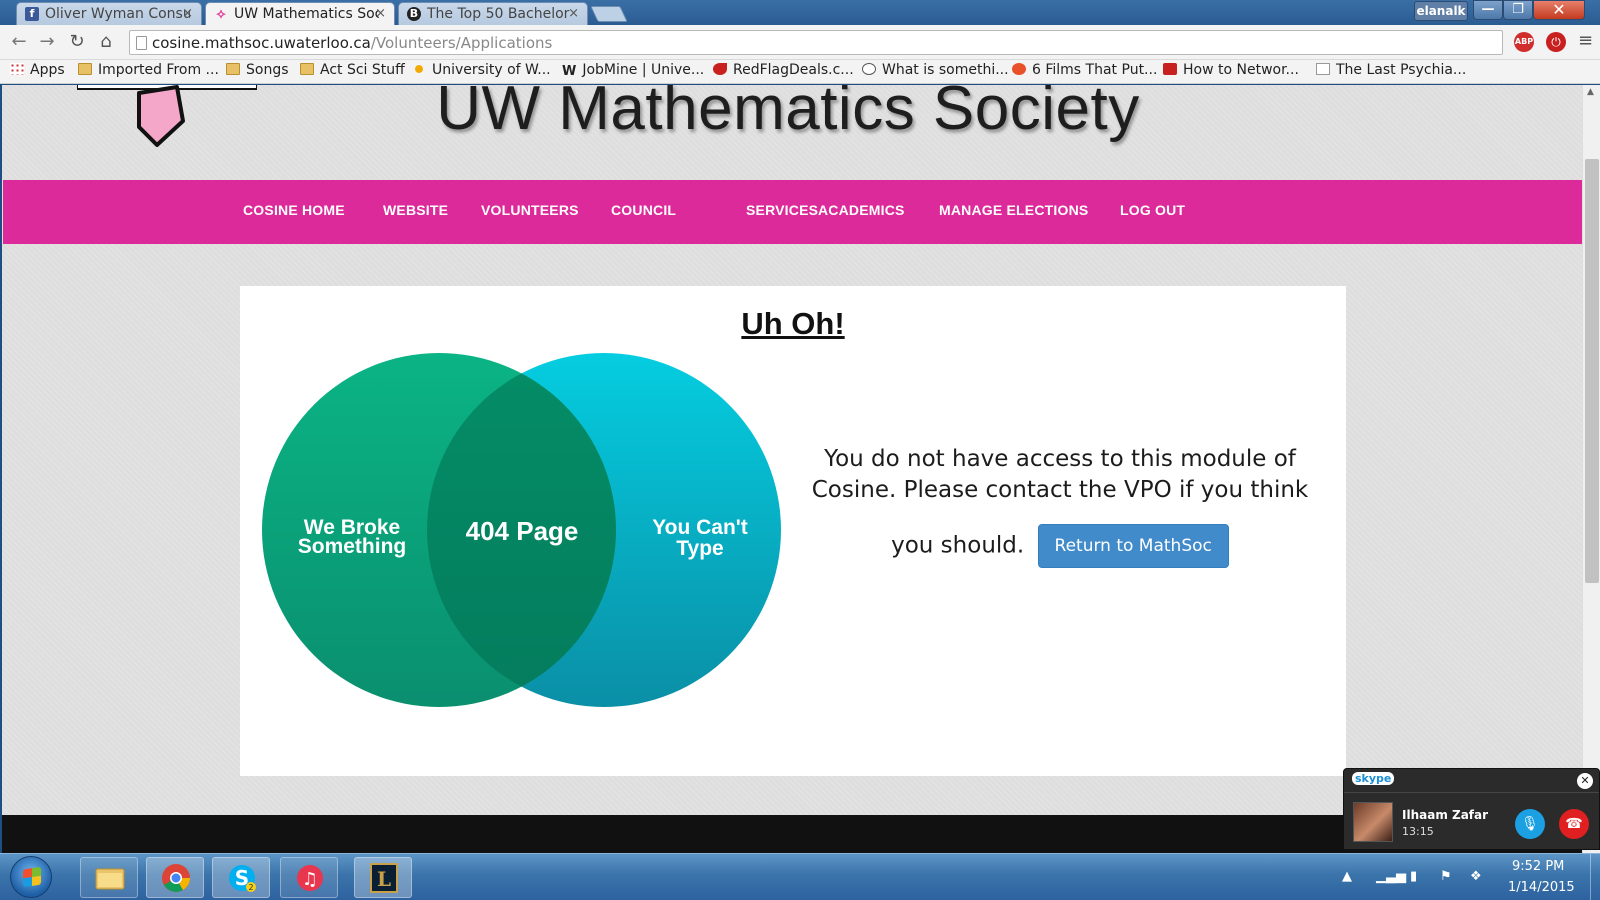 Image resolution: width=1600 pixels, height=900 pixels. I want to click on taskbar-skype: S 2, so click(241, 877).